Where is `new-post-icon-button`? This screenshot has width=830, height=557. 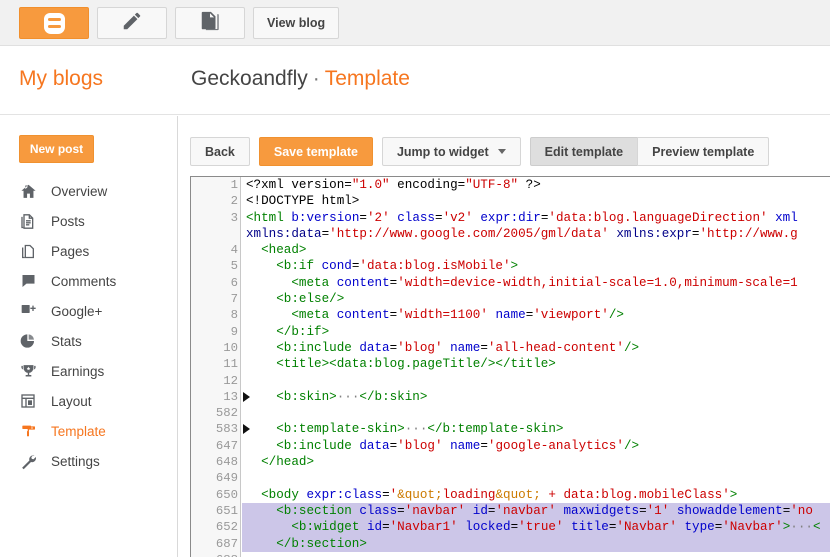
new-post-icon-button is located at coordinates (132, 23).